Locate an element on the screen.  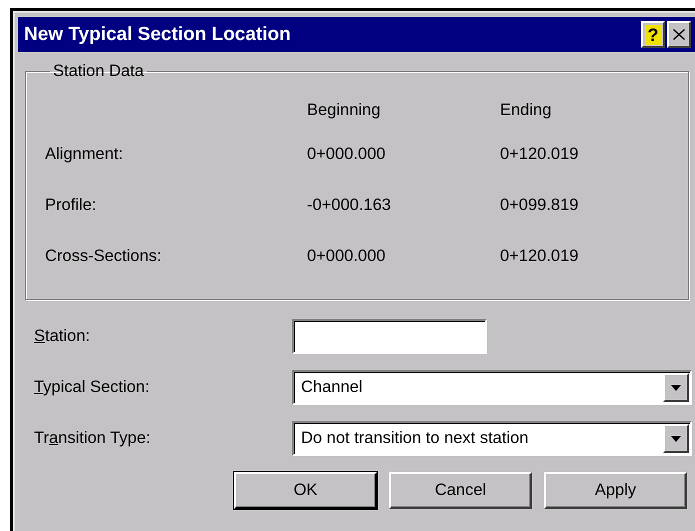
row-label: Cross-Sections: is located at coordinates (103, 256).